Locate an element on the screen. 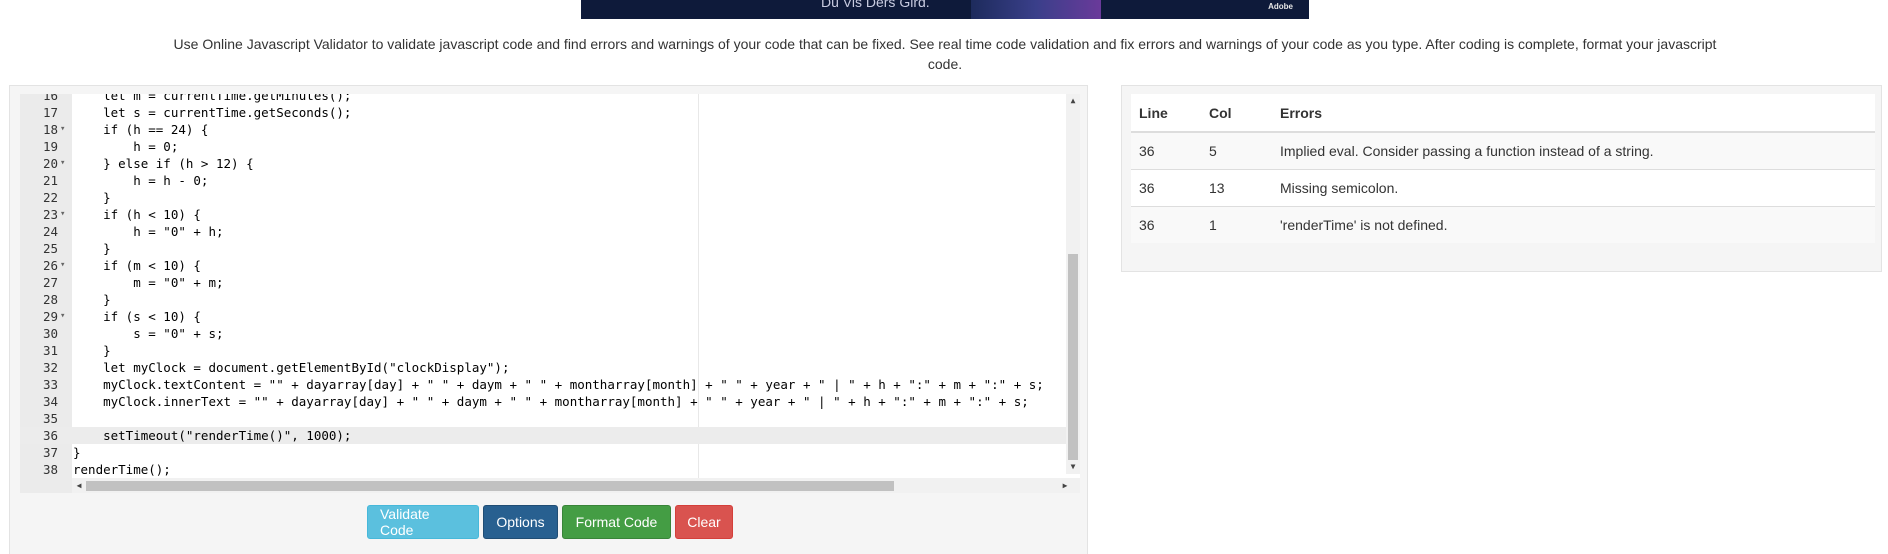 This screenshot has height=554, width=1888. code-line: 38 renderTime(); is located at coordinates (545, 469).